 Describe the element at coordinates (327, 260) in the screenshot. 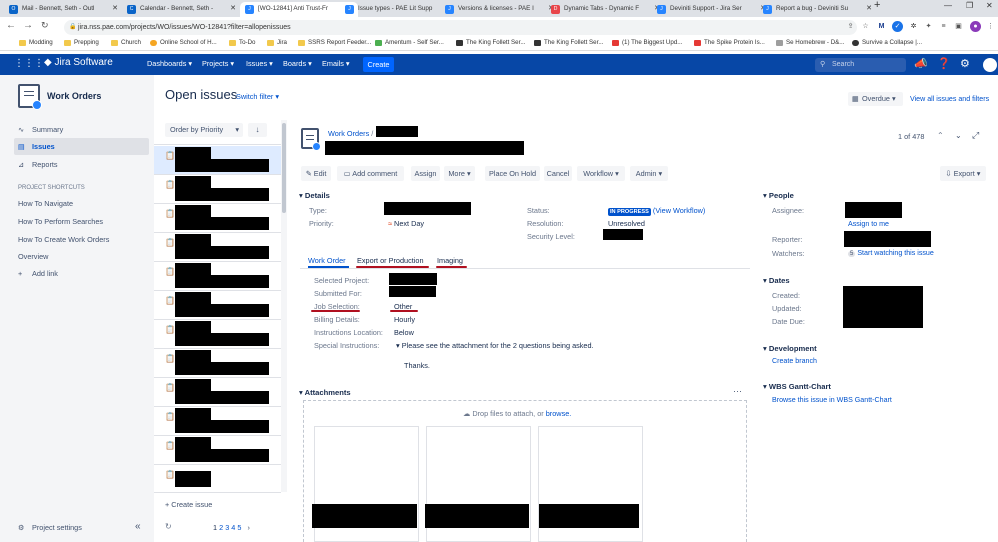

I see `tab-work-order: Work Order` at that location.